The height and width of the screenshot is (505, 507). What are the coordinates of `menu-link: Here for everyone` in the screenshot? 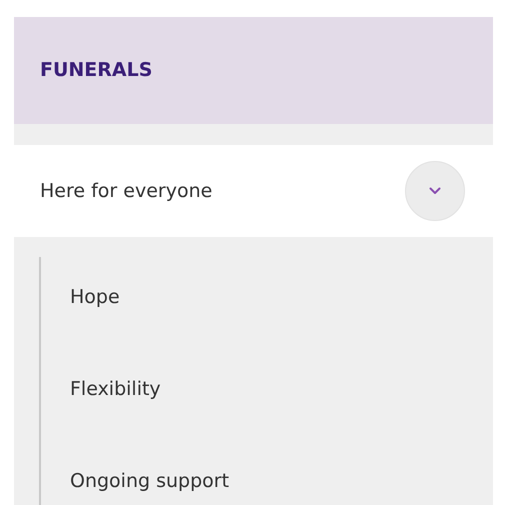 It's located at (126, 191).